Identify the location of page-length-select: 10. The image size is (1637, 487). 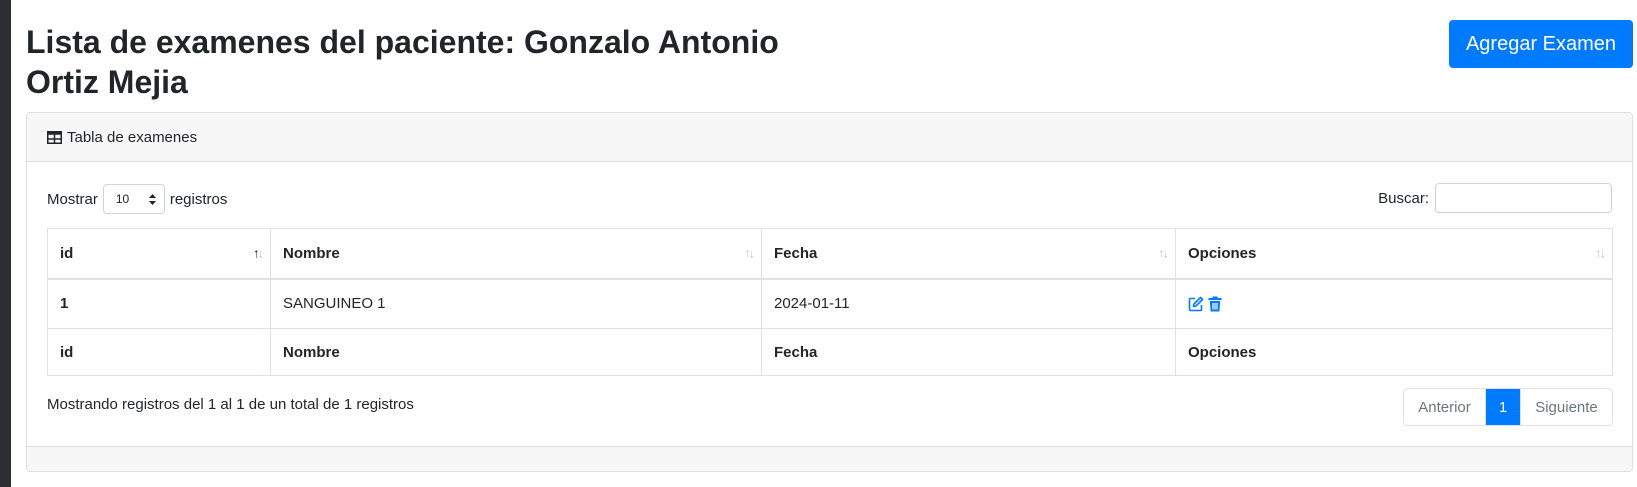
(133, 199).